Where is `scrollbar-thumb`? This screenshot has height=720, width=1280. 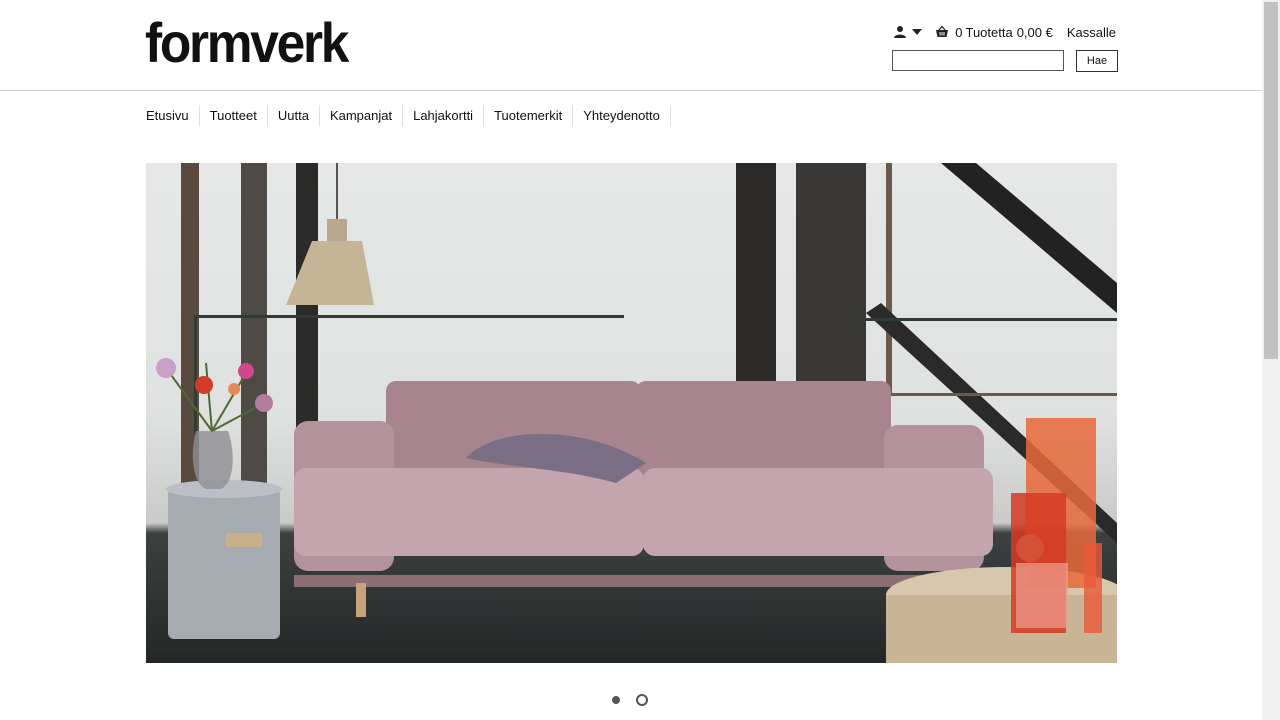
scrollbar-thumb is located at coordinates (1271, 180).